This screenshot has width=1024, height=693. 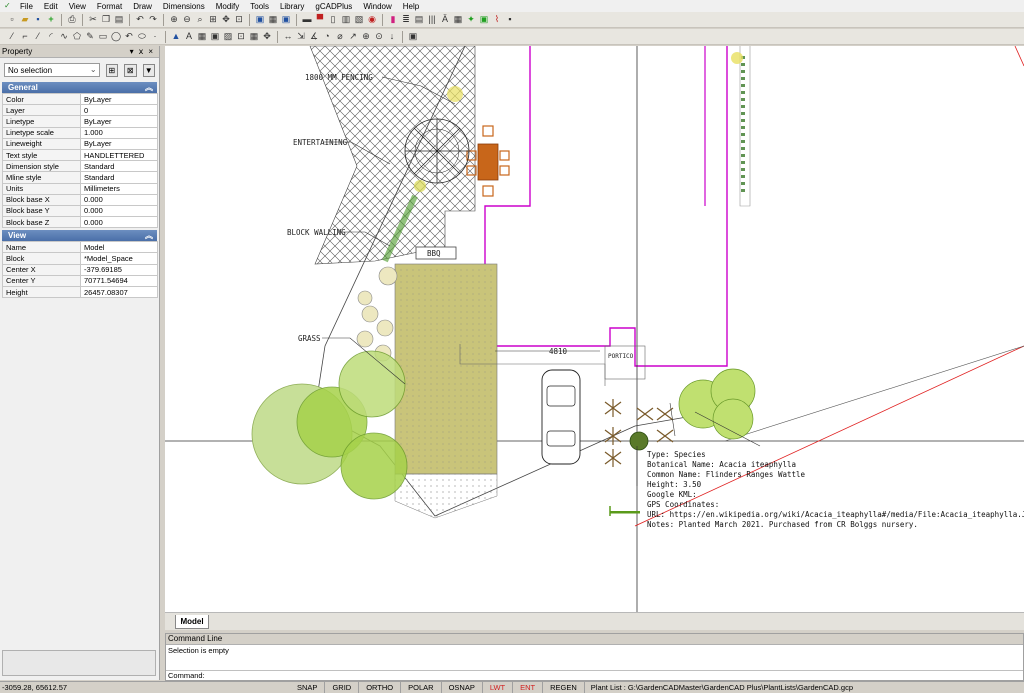 I want to click on select-objects-icon: ⊠, so click(x=130, y=70).